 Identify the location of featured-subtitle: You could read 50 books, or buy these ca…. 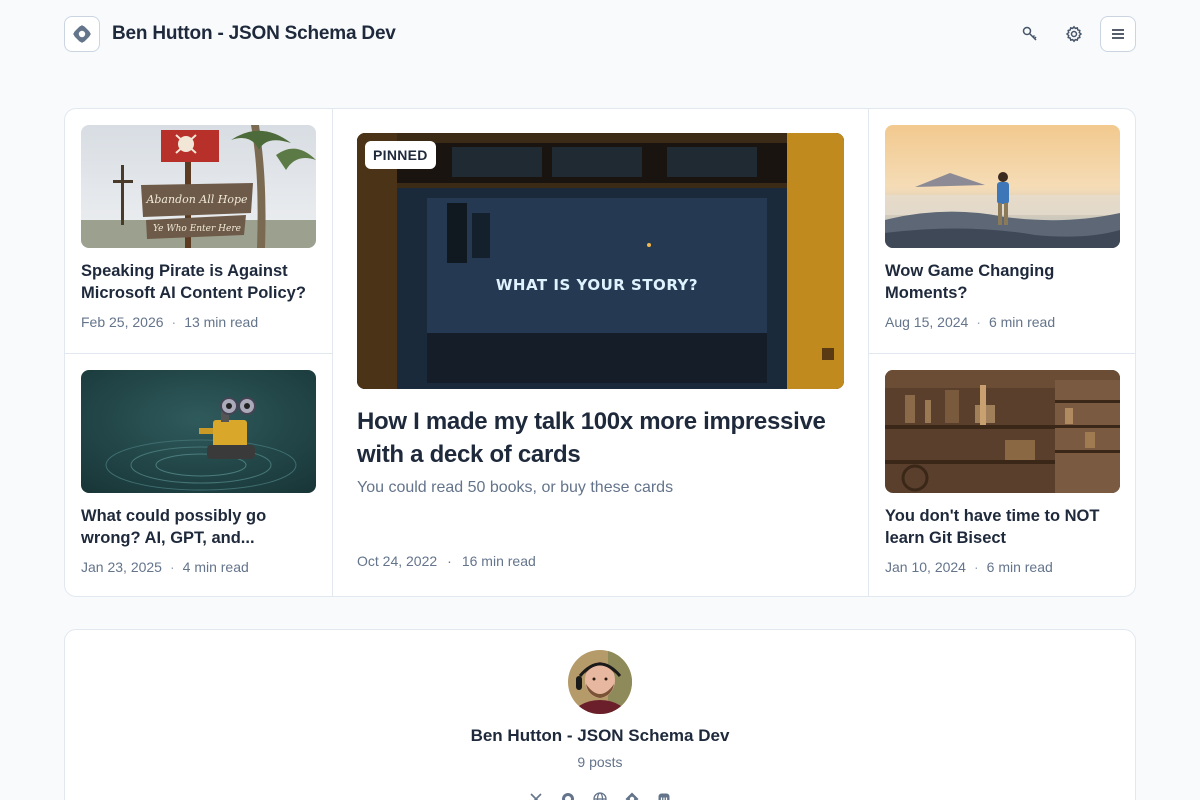
(515, 487).